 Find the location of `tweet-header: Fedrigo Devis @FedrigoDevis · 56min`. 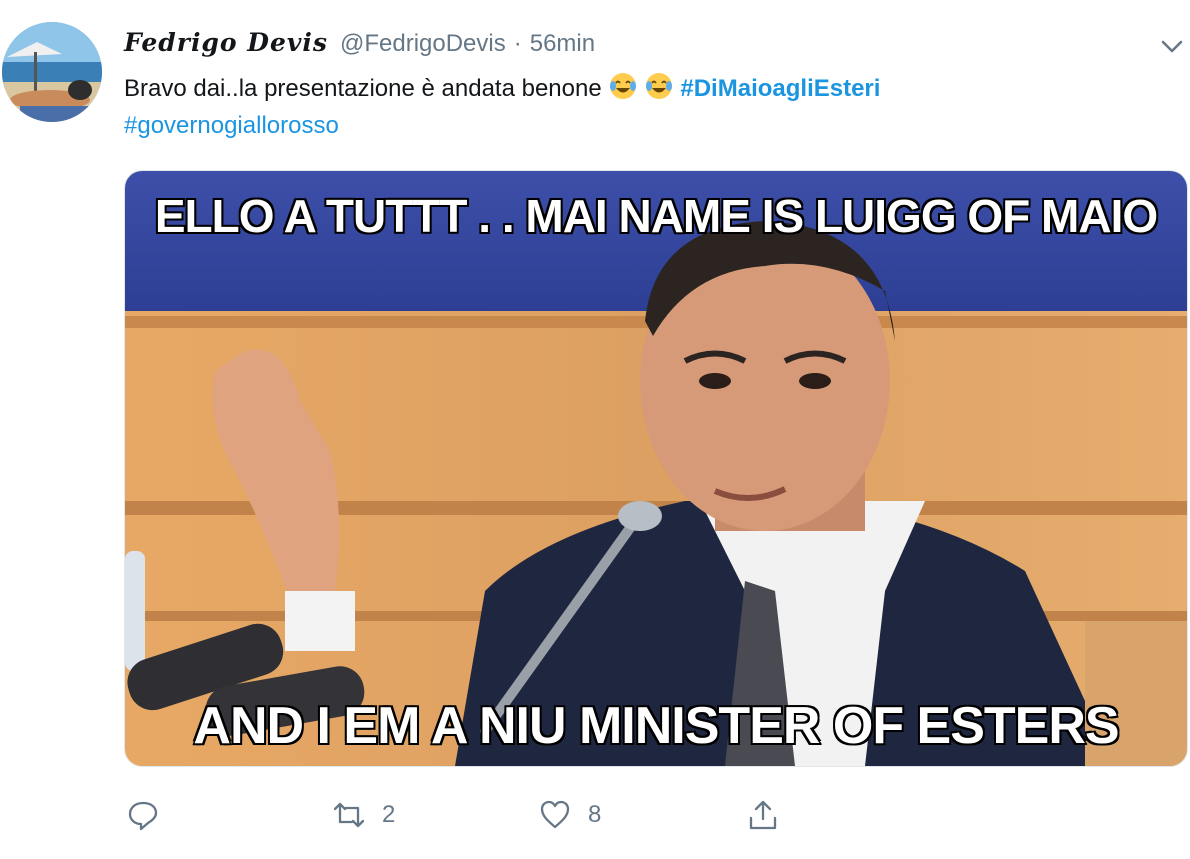

tweet-header: Fedrigo Devis @FedrigoDevis · 56min is located at coordinates (359, 45).